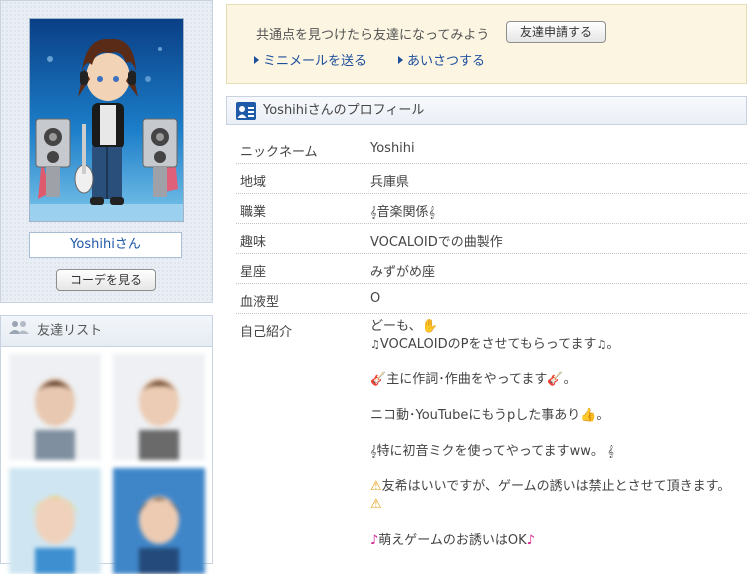 The image size is (747, 574). Describe the element at coordinates (266, 332) in the screenshot. I see `row-label: 自己紹介` at that location.